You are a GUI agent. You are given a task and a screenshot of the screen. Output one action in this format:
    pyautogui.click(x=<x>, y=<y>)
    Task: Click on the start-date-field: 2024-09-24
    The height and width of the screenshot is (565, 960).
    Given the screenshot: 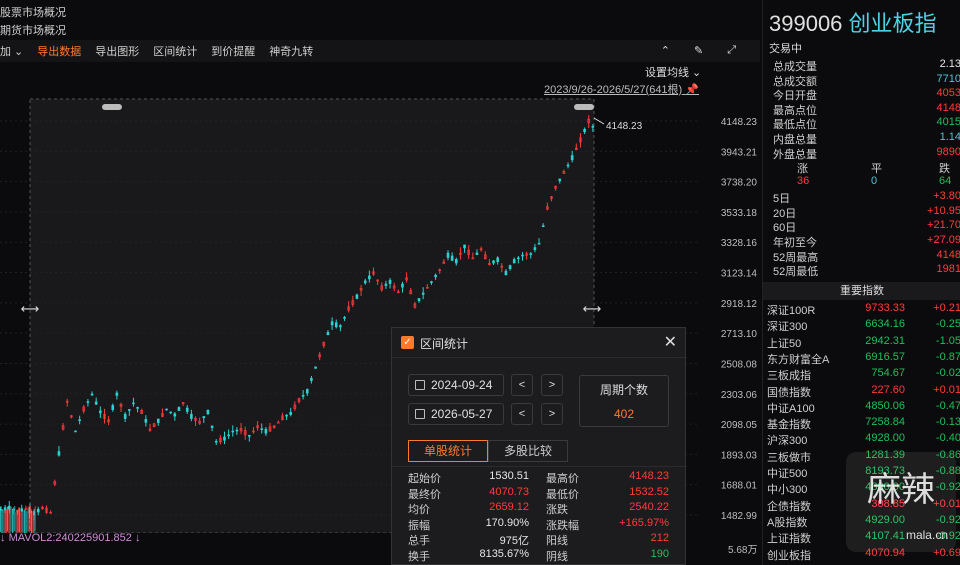 What is the action you would take?
    pyautogui.click(x=456, y=385)
    